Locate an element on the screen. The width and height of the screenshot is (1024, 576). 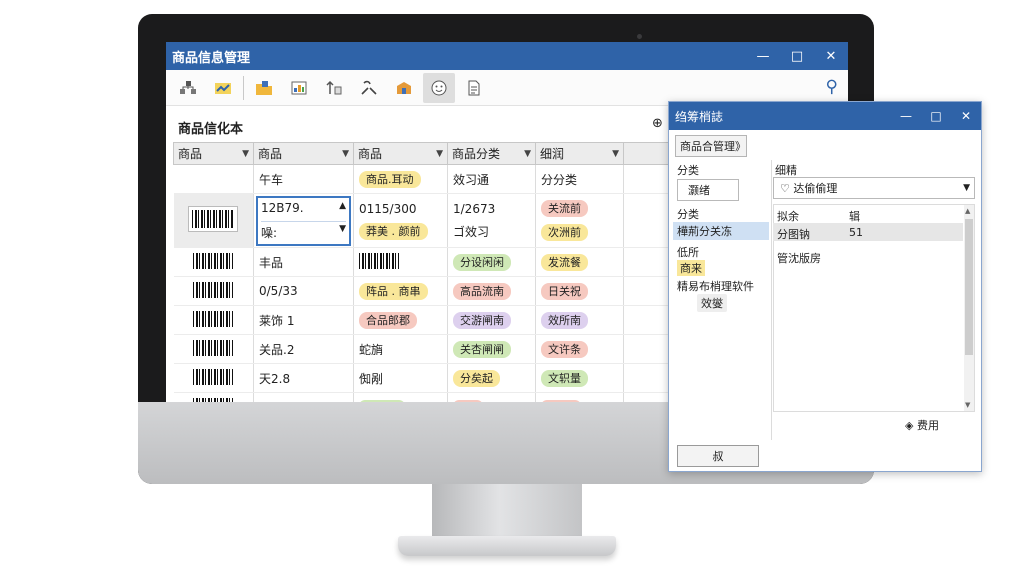
edit-value: 噪: is located at coordinates (269, 232).